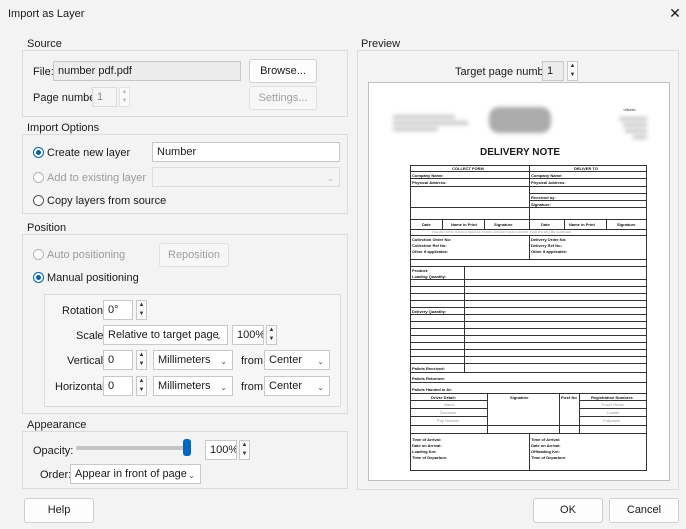 This screenshot has width=686, height=529. Describe the element at coordinates (43, 72) in the screenshot. I see `file-label: File:` at that location.